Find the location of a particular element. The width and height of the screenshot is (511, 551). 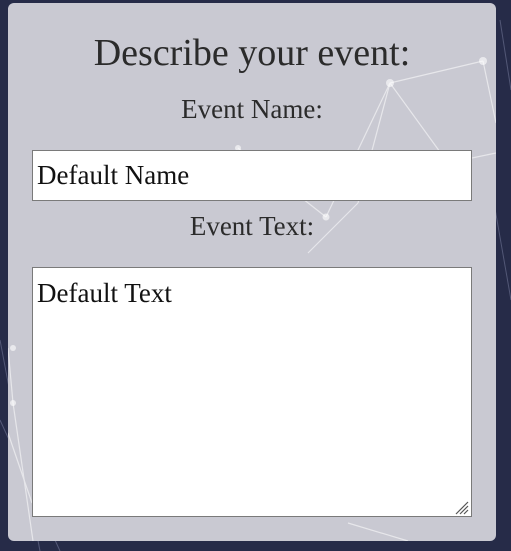

resize-grip-icon is located at coordinates (461, 507).